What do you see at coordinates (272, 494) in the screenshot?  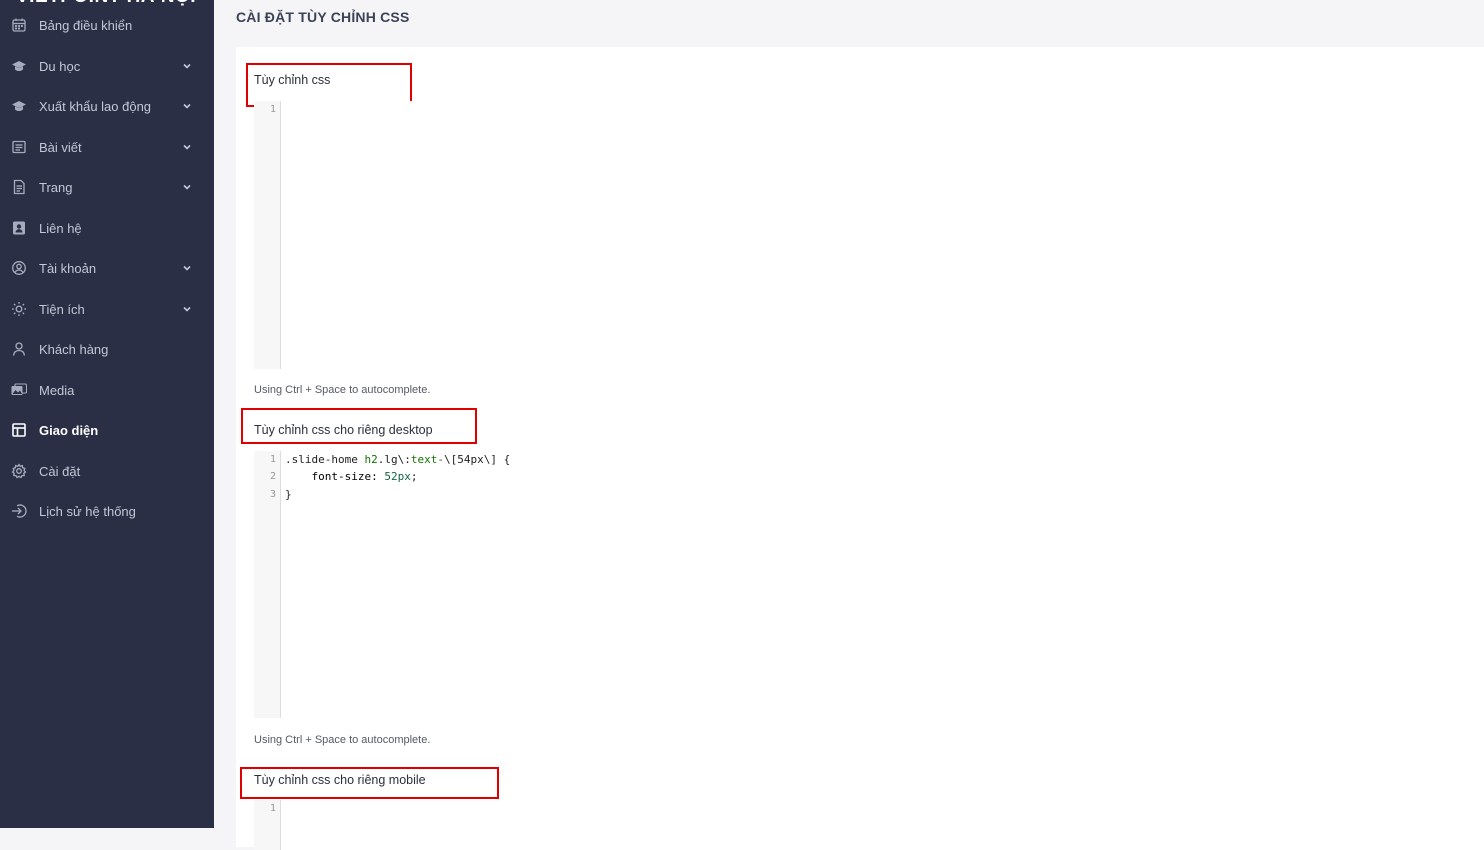 I see `line-number: 3` at bounding box center [272, 494].